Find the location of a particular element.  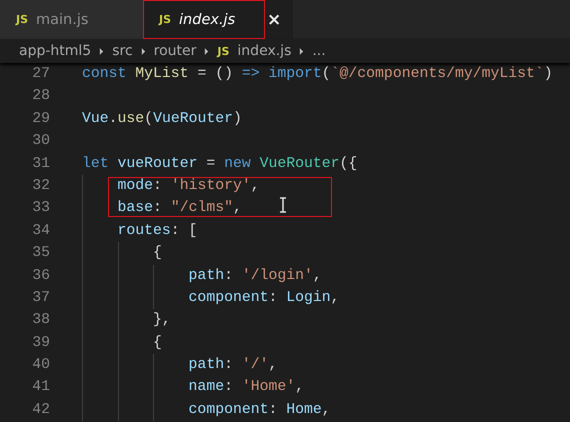

code-line: routes: [ is located at coordinates (157, 231).